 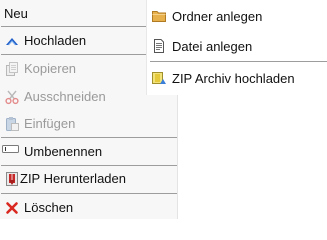 I want to click on menu-item-label: Löschen, so click(x=49, y=207).